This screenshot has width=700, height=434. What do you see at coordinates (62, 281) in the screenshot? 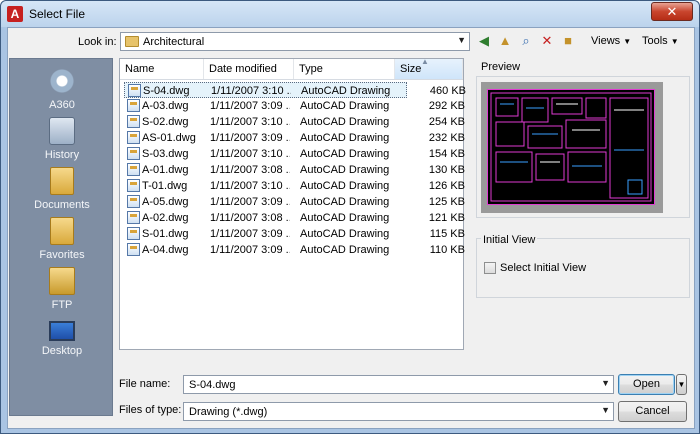
I see `ftp-icon` at bounding box center [62, 281].